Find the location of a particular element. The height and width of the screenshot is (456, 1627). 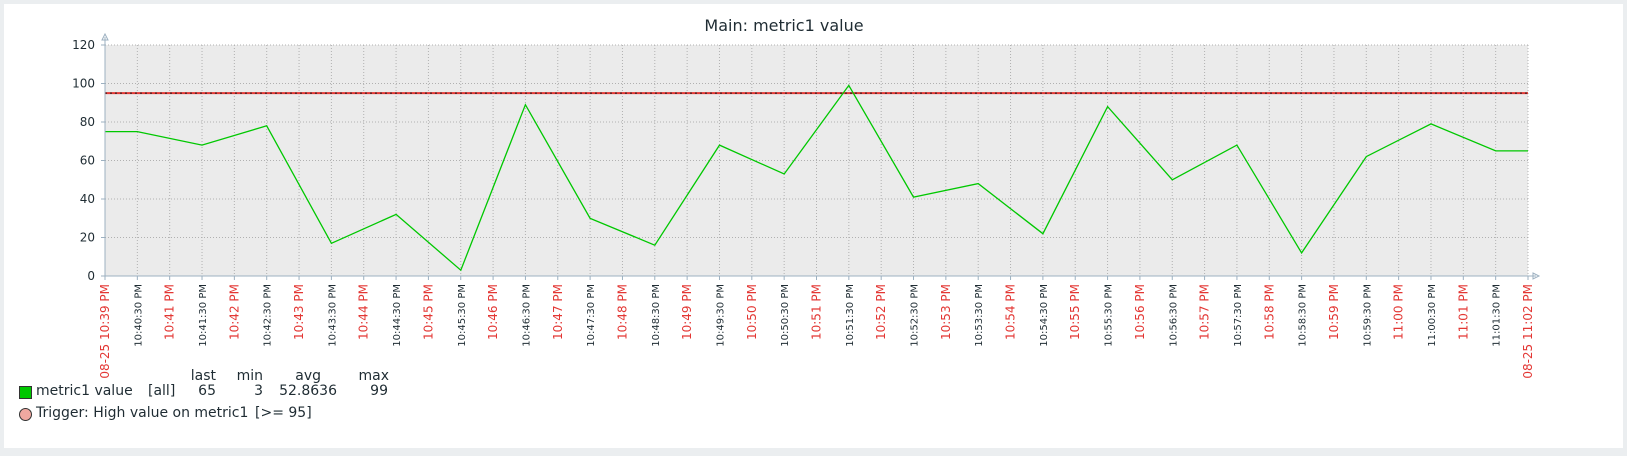

x-tick-label: 10:43 PM is located at coordinates (299, 312).